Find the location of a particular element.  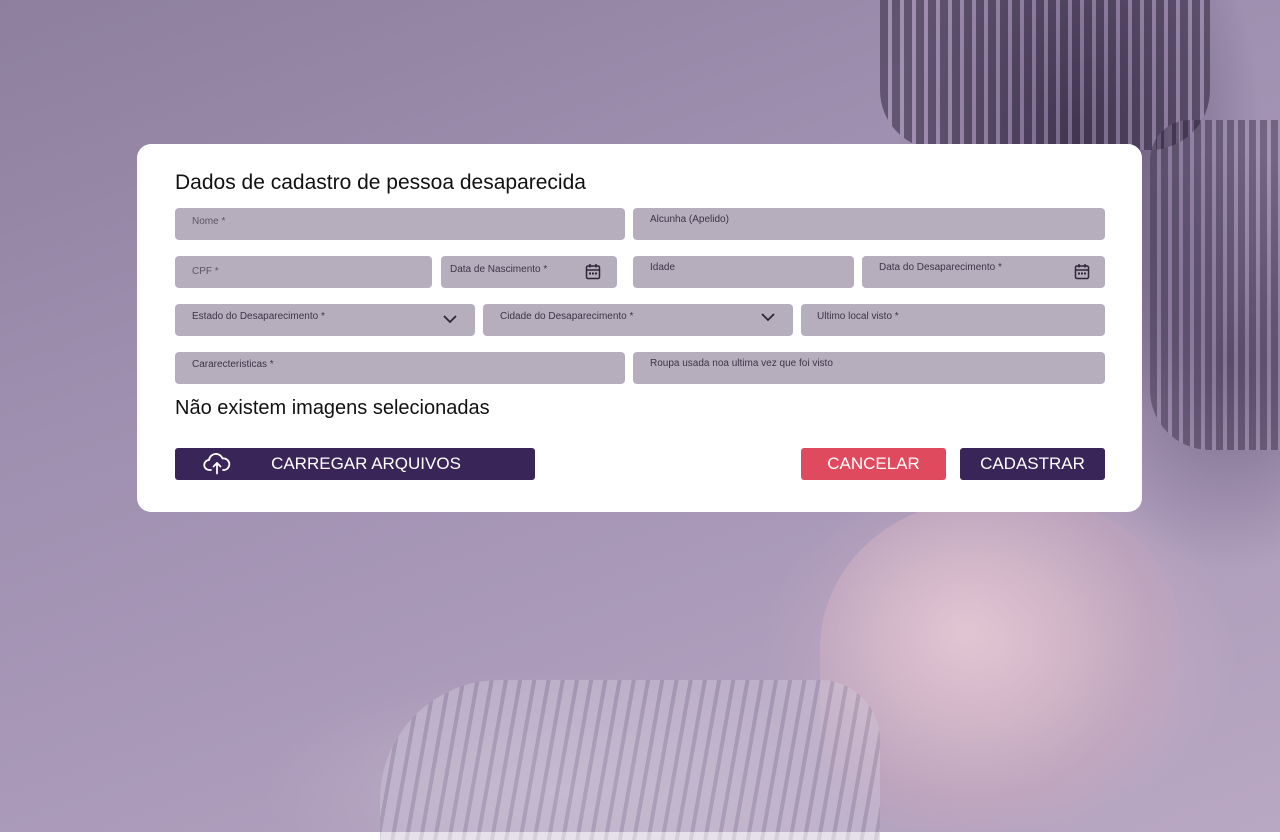

cancel-button: CANCELAR is located at coordinates (873, 464).